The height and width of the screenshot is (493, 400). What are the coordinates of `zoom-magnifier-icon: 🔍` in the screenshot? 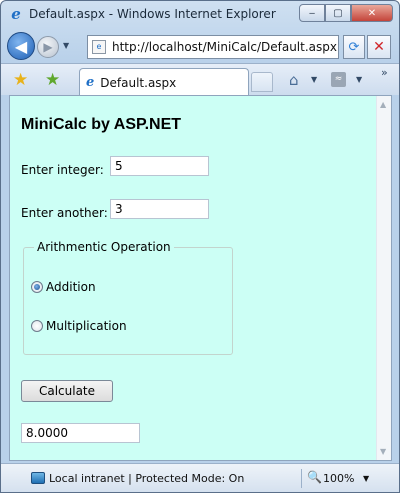 It's located at (314, 477).